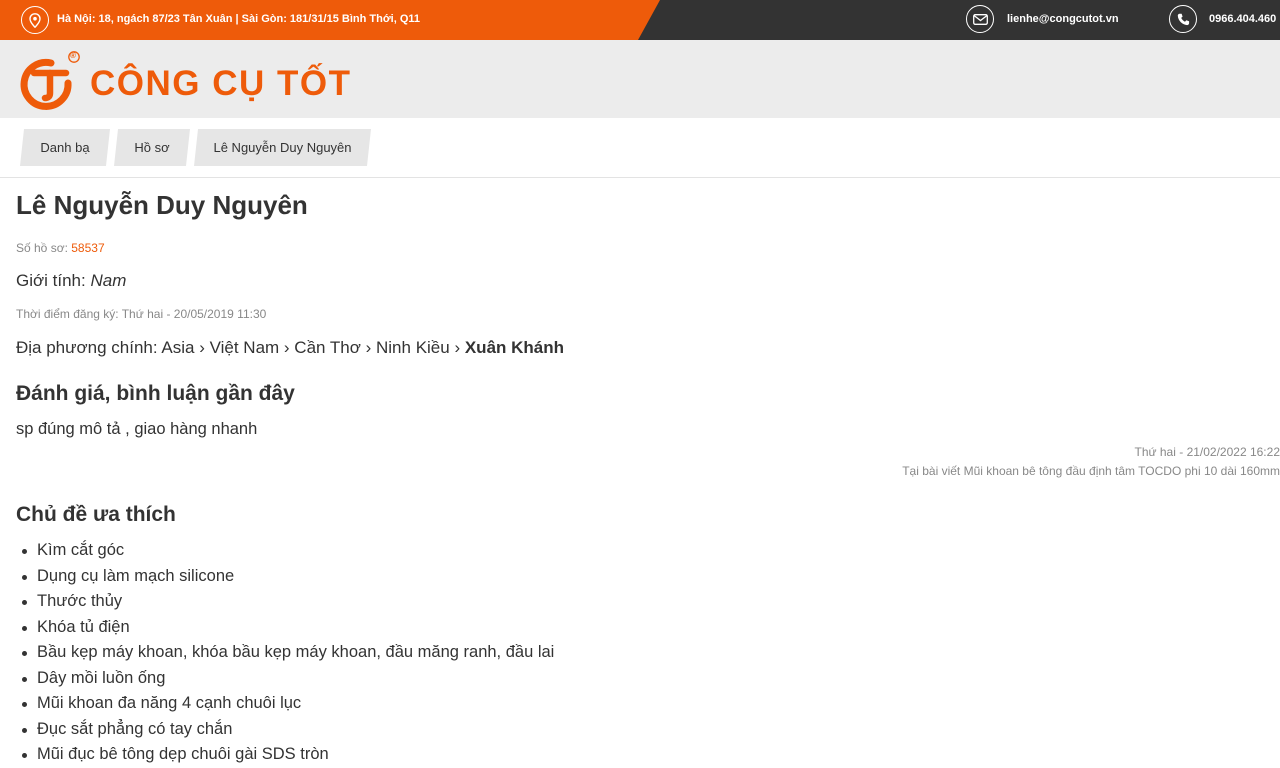 The image size is (1280, 768). What do you see at coordinates (162, 205) in the screenshot?
I see `page-title: Lê Nguyễn Duy Nguyên` at bounding box center [162, 205].